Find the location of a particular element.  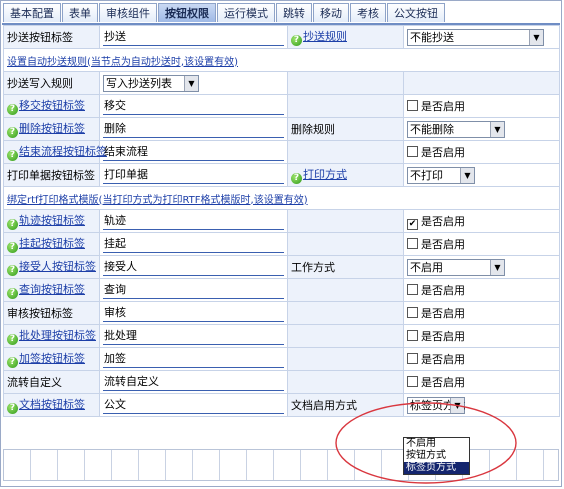

tab-document-buttons: 公文按钮 is located at coordinates (416, 12).